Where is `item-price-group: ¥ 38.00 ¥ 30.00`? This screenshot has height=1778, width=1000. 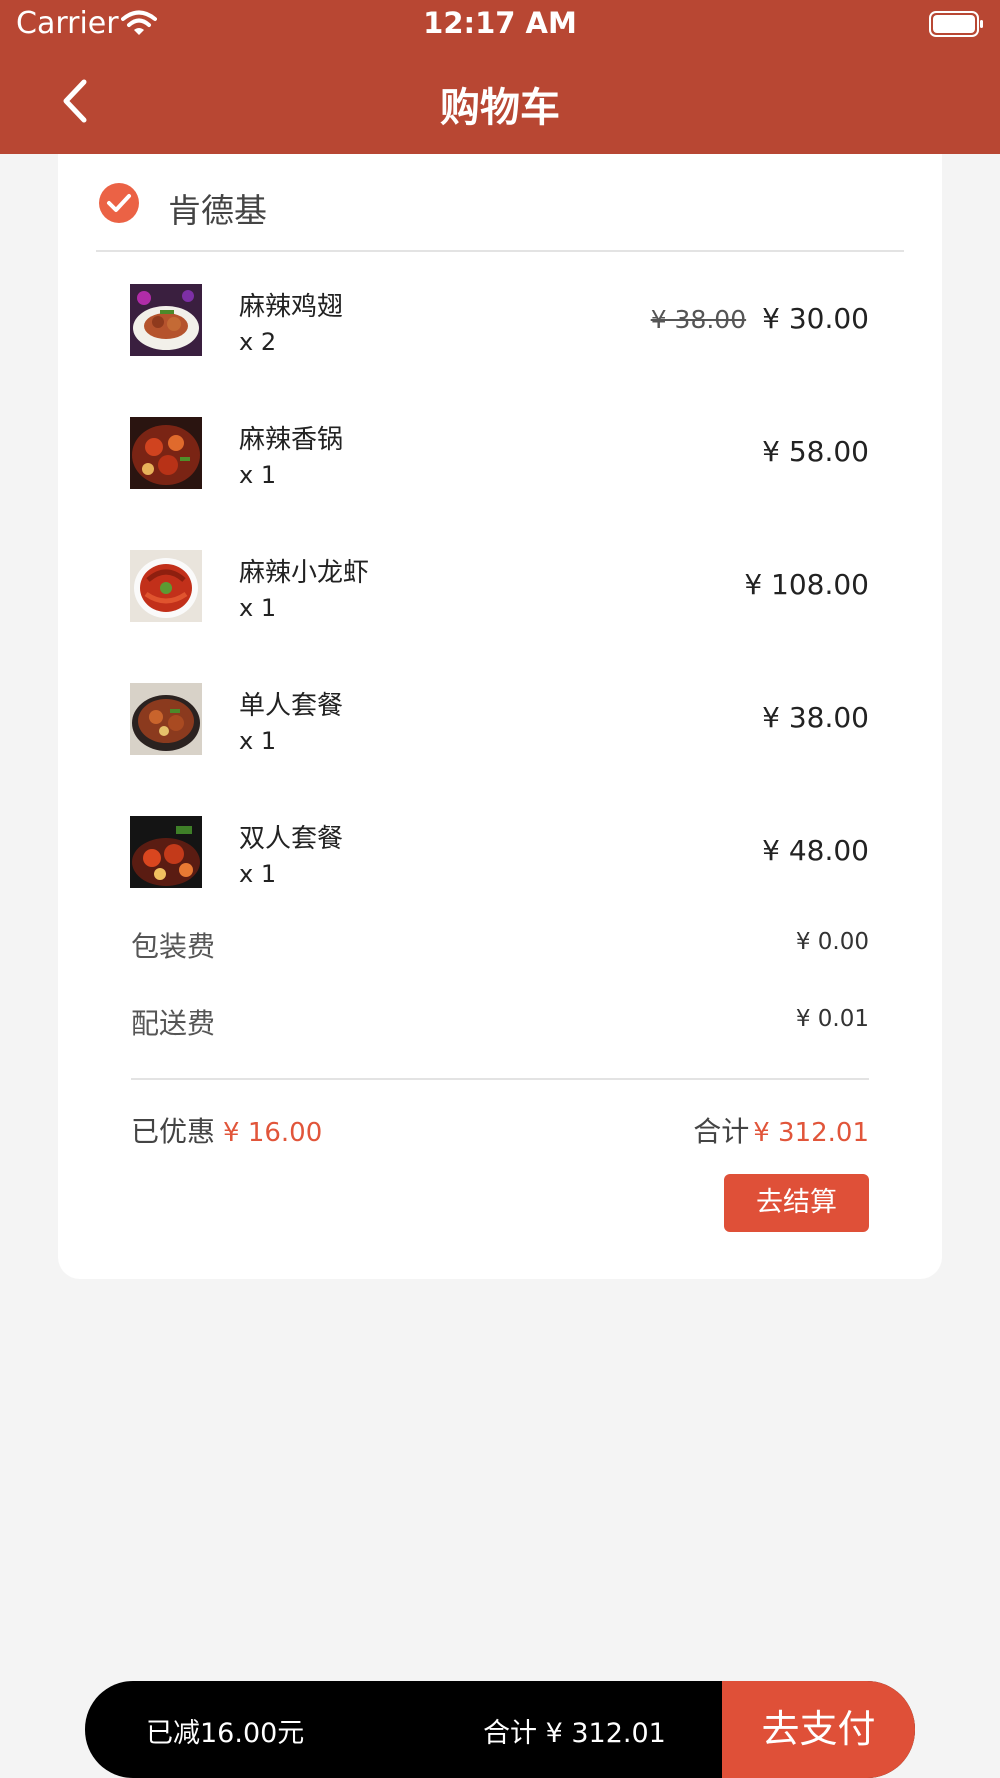 item-price-group: ¥ 38.00 ¥ 30.00 is located at coordinates (760, 318).